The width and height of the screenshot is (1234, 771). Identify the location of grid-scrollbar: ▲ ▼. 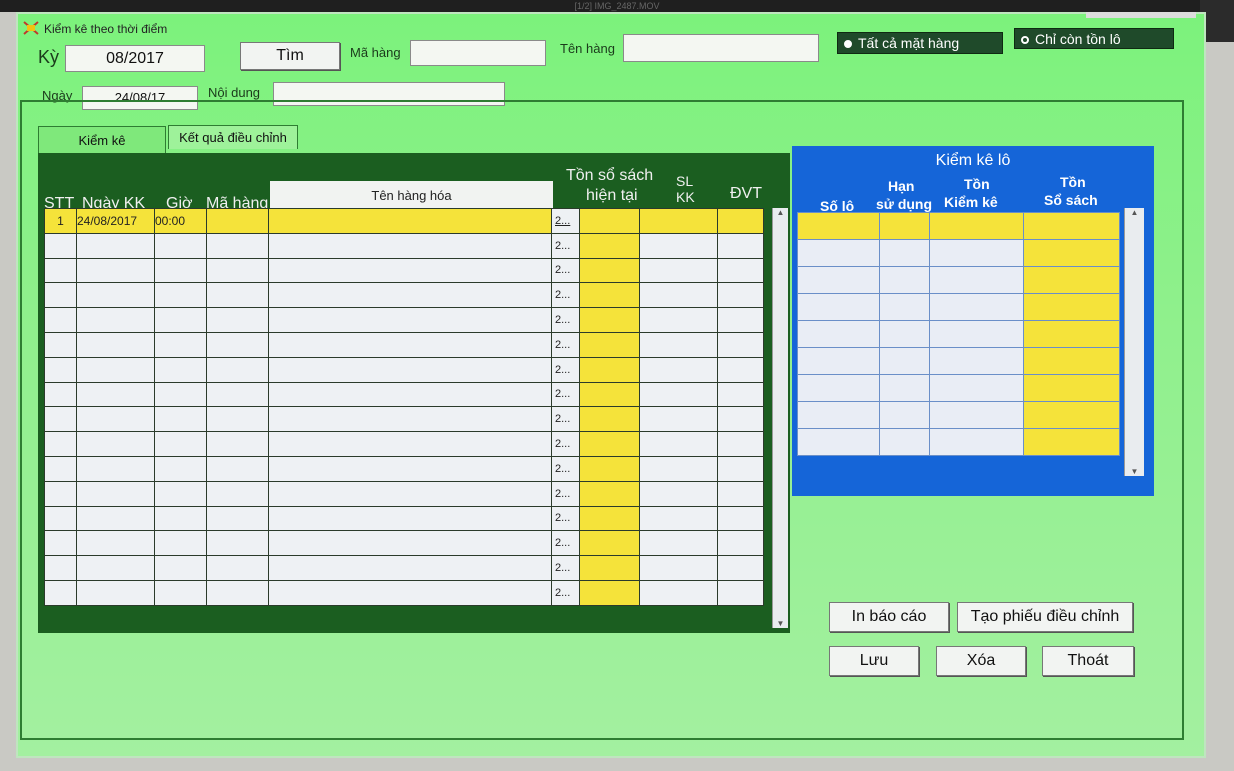
(780, 418).